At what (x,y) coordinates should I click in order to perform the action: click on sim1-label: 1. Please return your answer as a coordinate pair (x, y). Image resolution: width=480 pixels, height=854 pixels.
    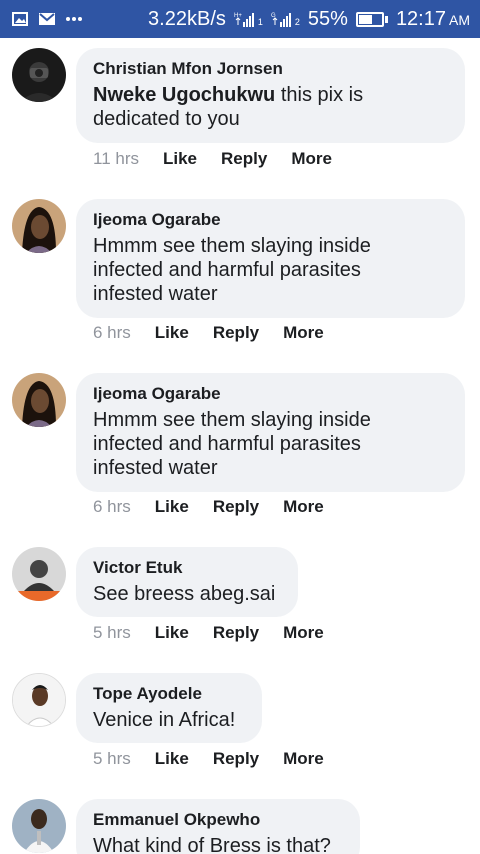
    Looking at the image, I should click on (260, 22).